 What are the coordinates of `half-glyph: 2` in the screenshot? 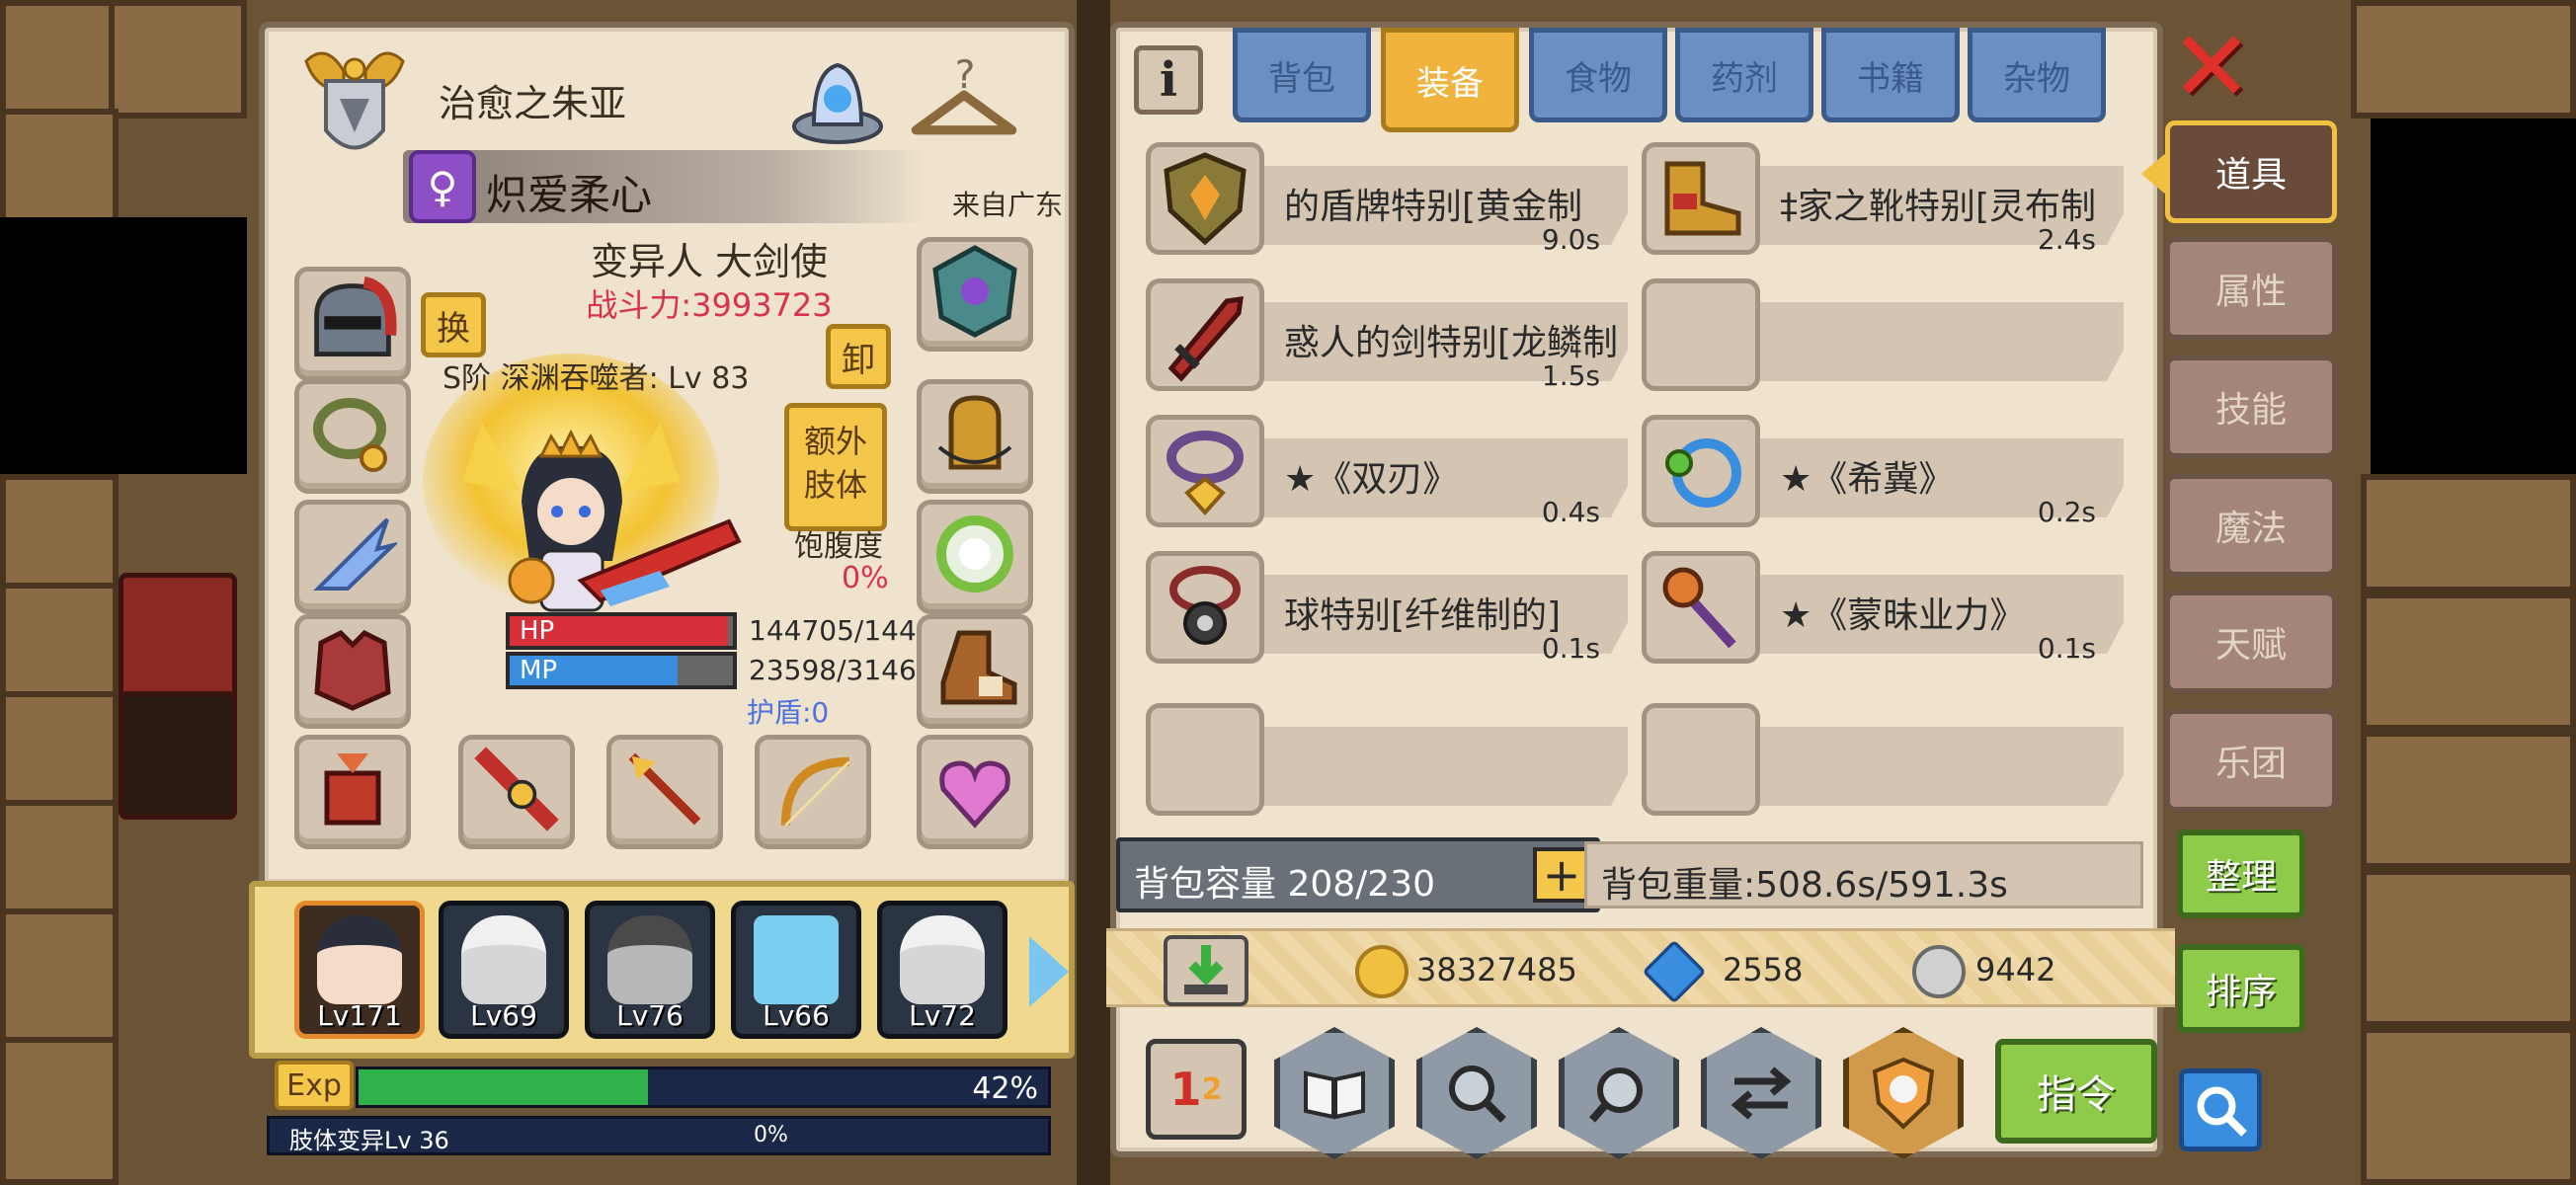 It's located at (1212, 1089).